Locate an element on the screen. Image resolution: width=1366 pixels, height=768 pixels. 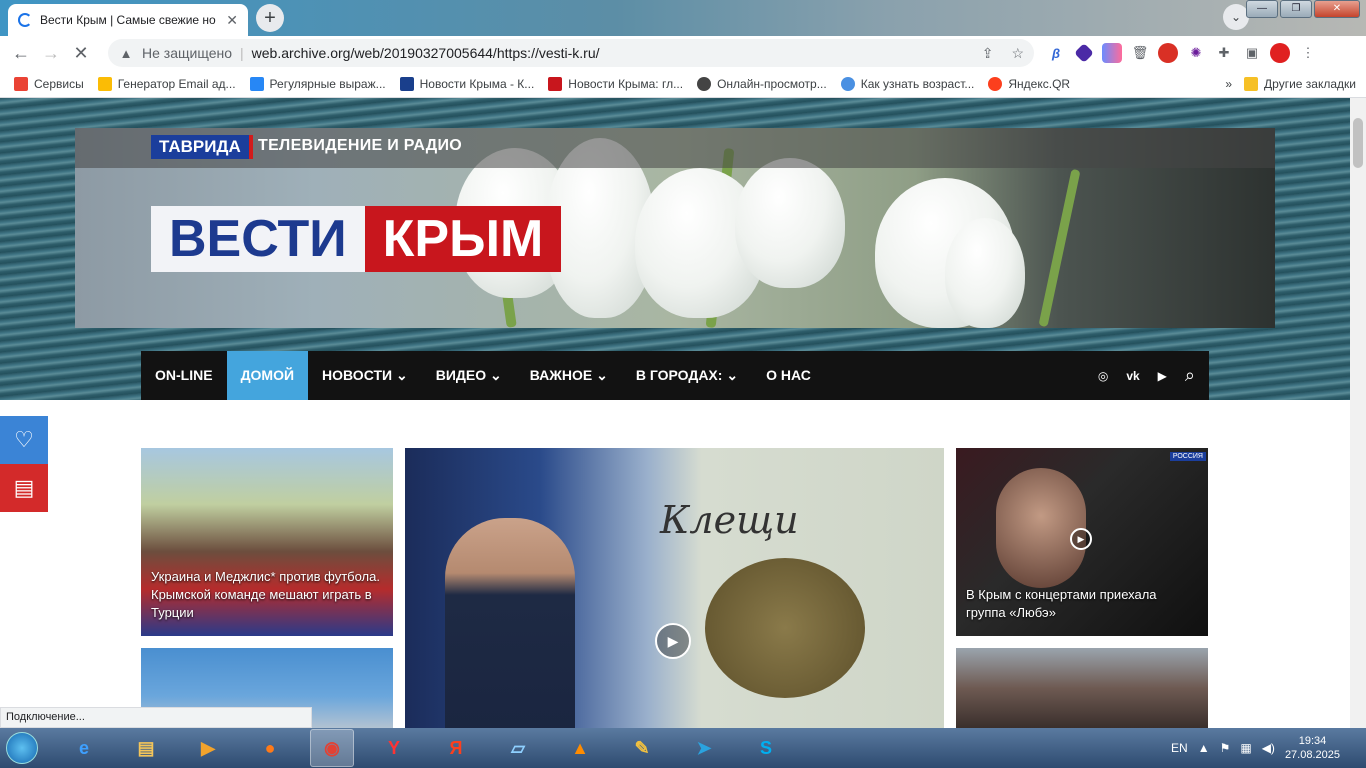
sidepanel-icon: ▣ is located at coordinates (1252, 53).